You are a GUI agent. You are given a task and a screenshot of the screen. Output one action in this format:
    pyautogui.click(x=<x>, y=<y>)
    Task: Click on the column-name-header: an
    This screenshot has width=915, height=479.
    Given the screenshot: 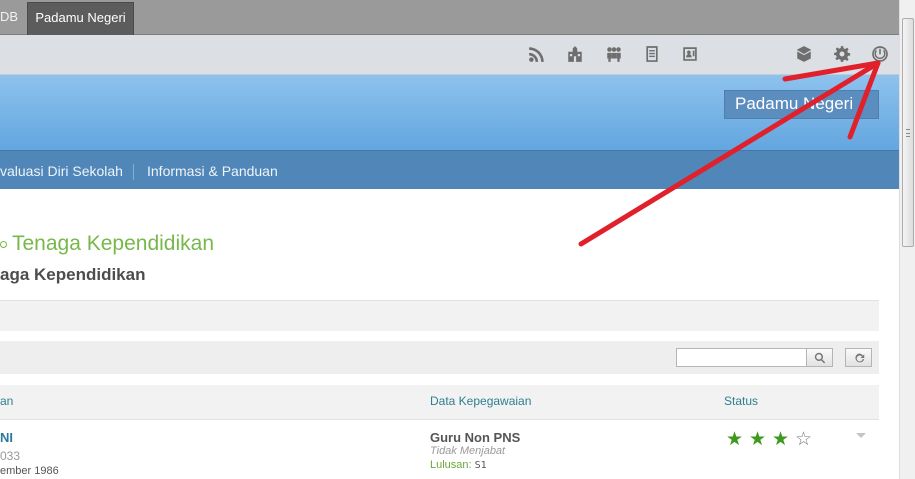 What is the action you would take?
    pyautogui.click(x=6, y=401)
    